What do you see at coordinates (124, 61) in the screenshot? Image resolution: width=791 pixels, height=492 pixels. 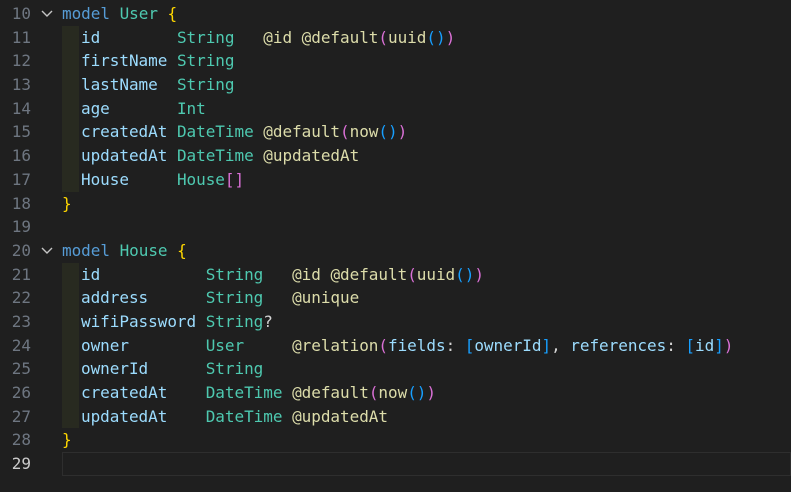 I see `code-token: firstName` at bounding box center [124, 61].